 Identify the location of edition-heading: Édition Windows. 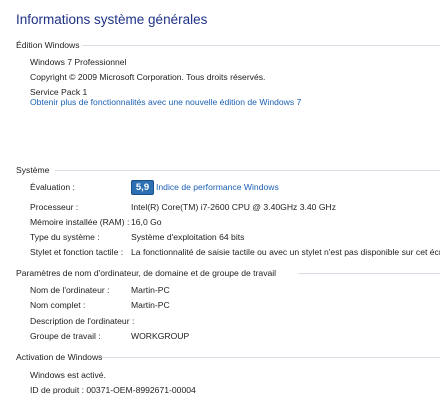
(48, 45).